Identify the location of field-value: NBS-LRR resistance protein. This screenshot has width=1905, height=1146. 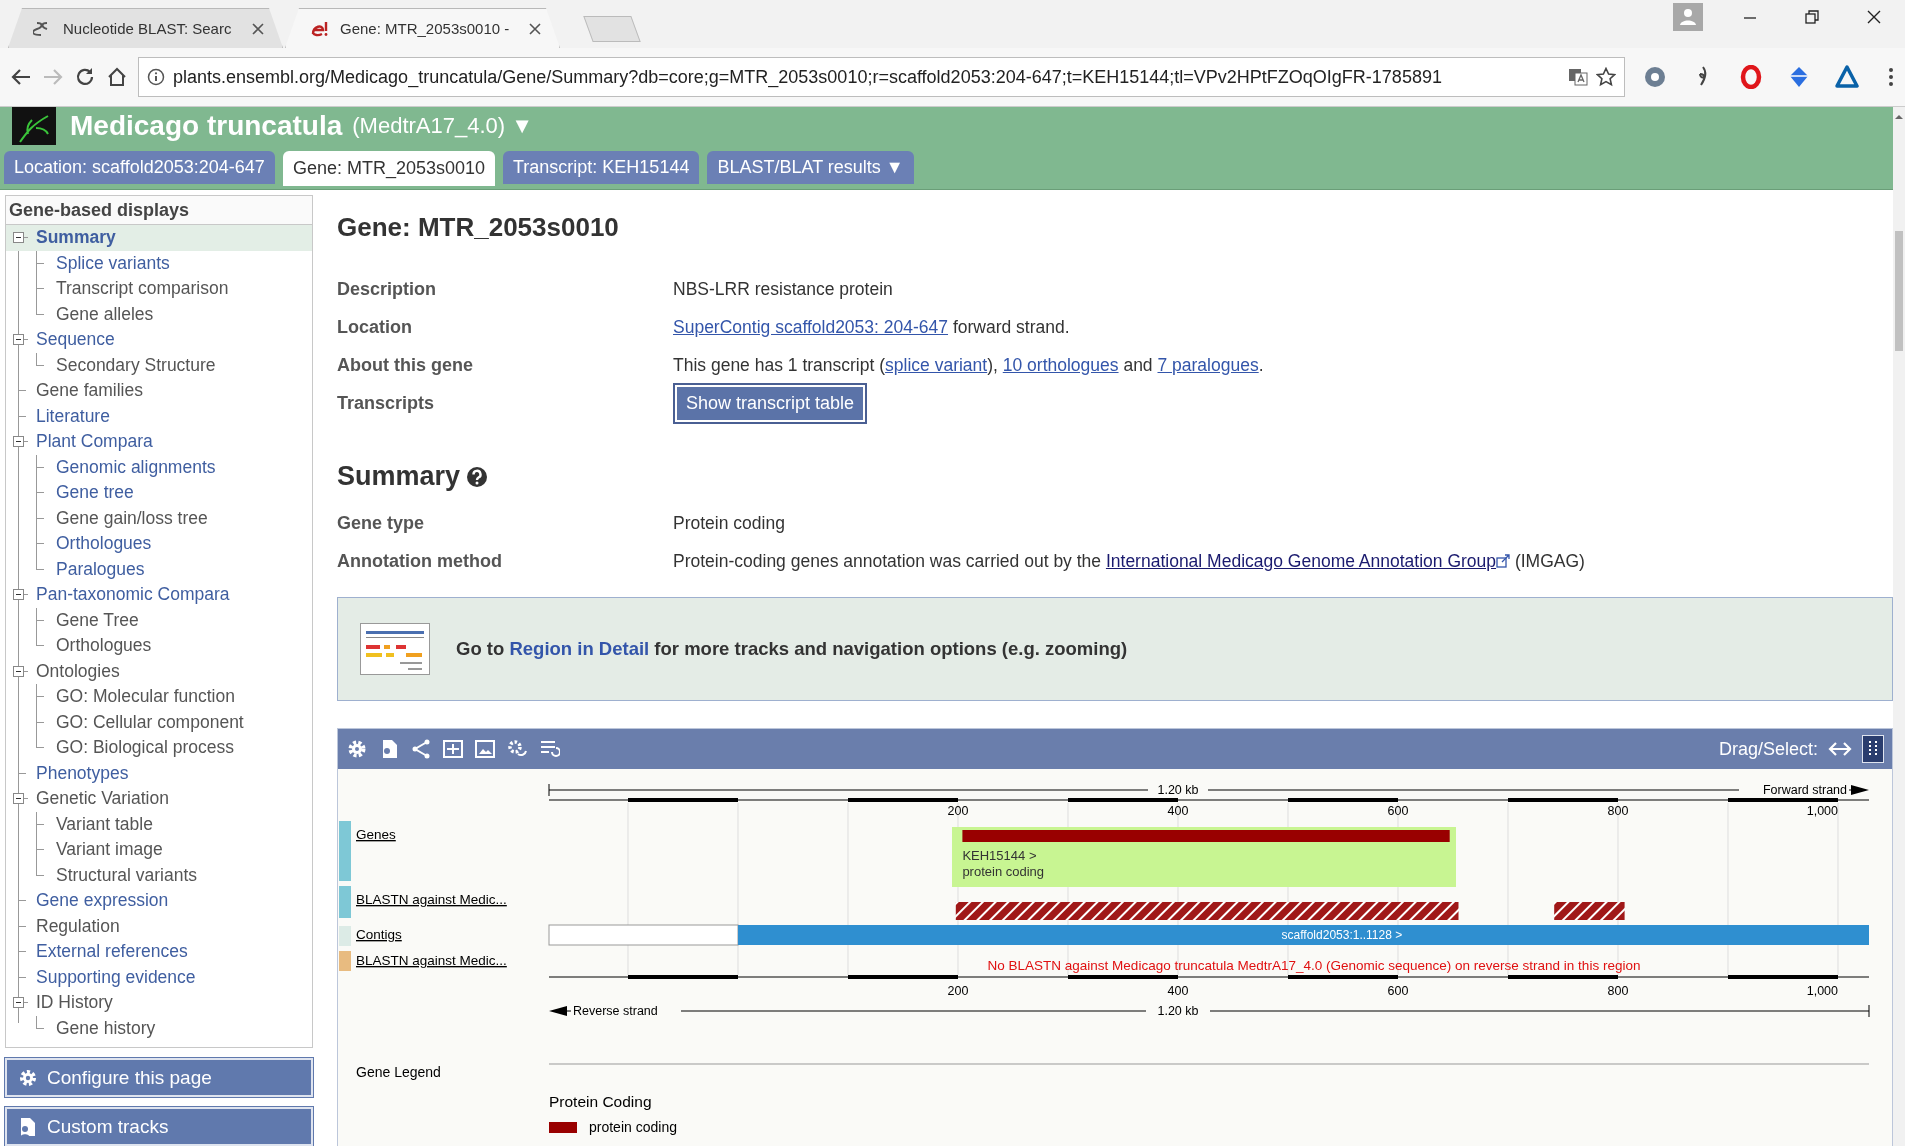
(783, 289).